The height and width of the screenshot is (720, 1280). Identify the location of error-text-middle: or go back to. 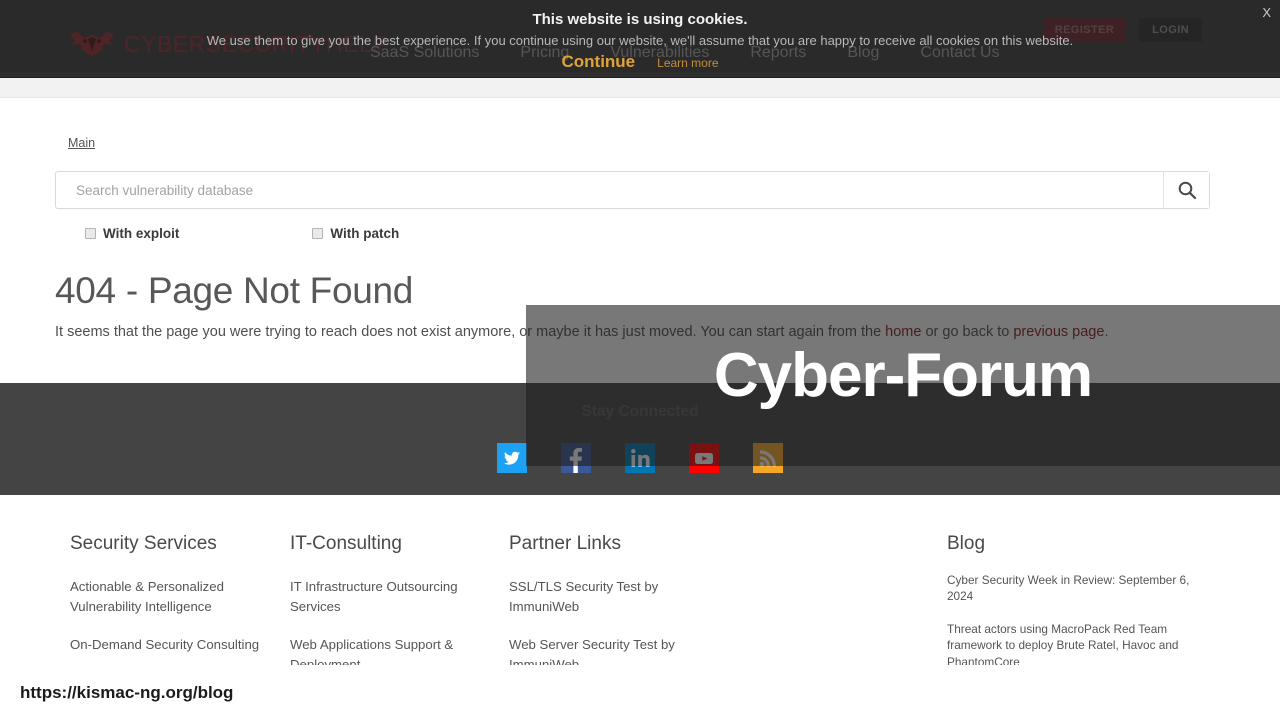
(967, 332).